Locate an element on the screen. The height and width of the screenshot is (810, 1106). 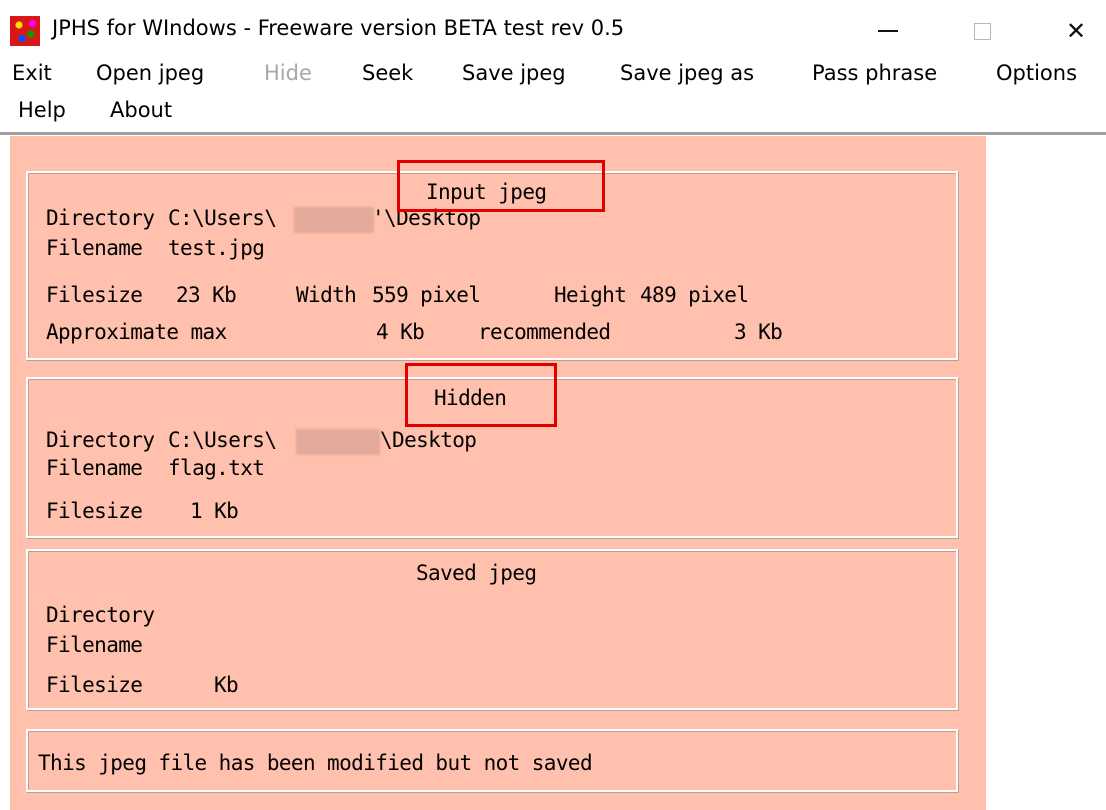
recommended-value: 3 Kb is located at coordinates (758, 332).